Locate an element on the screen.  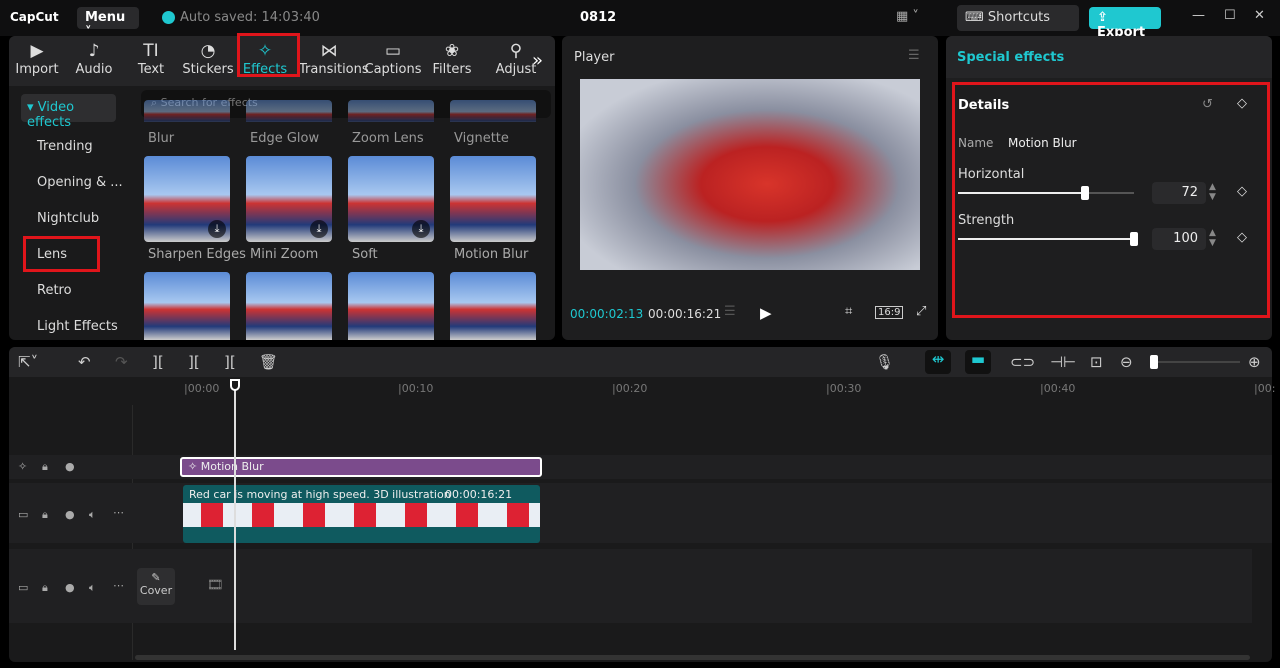
time-tick: |00:00 is located at coordinates (202, 388).